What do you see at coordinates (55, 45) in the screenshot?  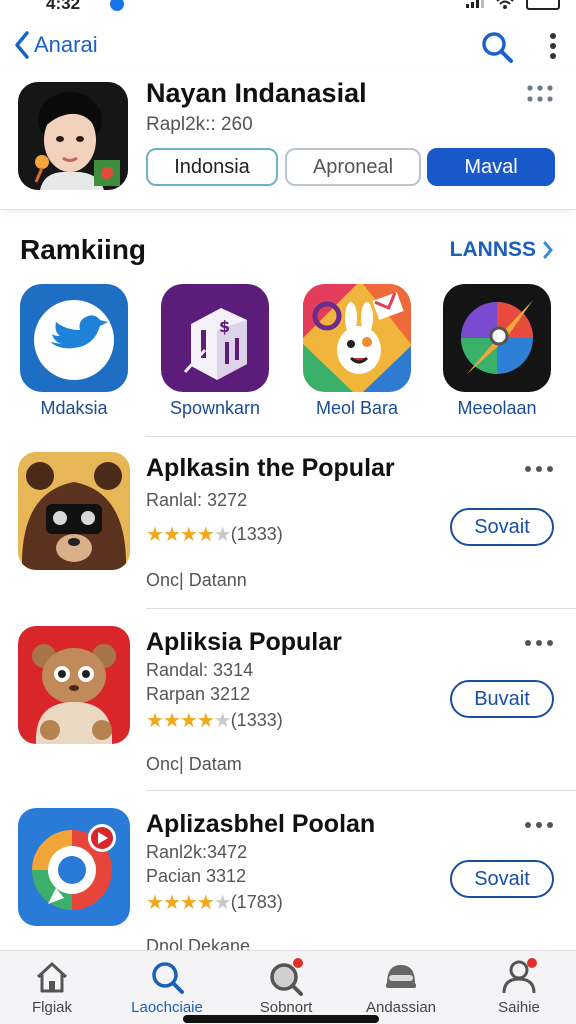 I see `back-button: Anarai` at bounding box center [55, 45].